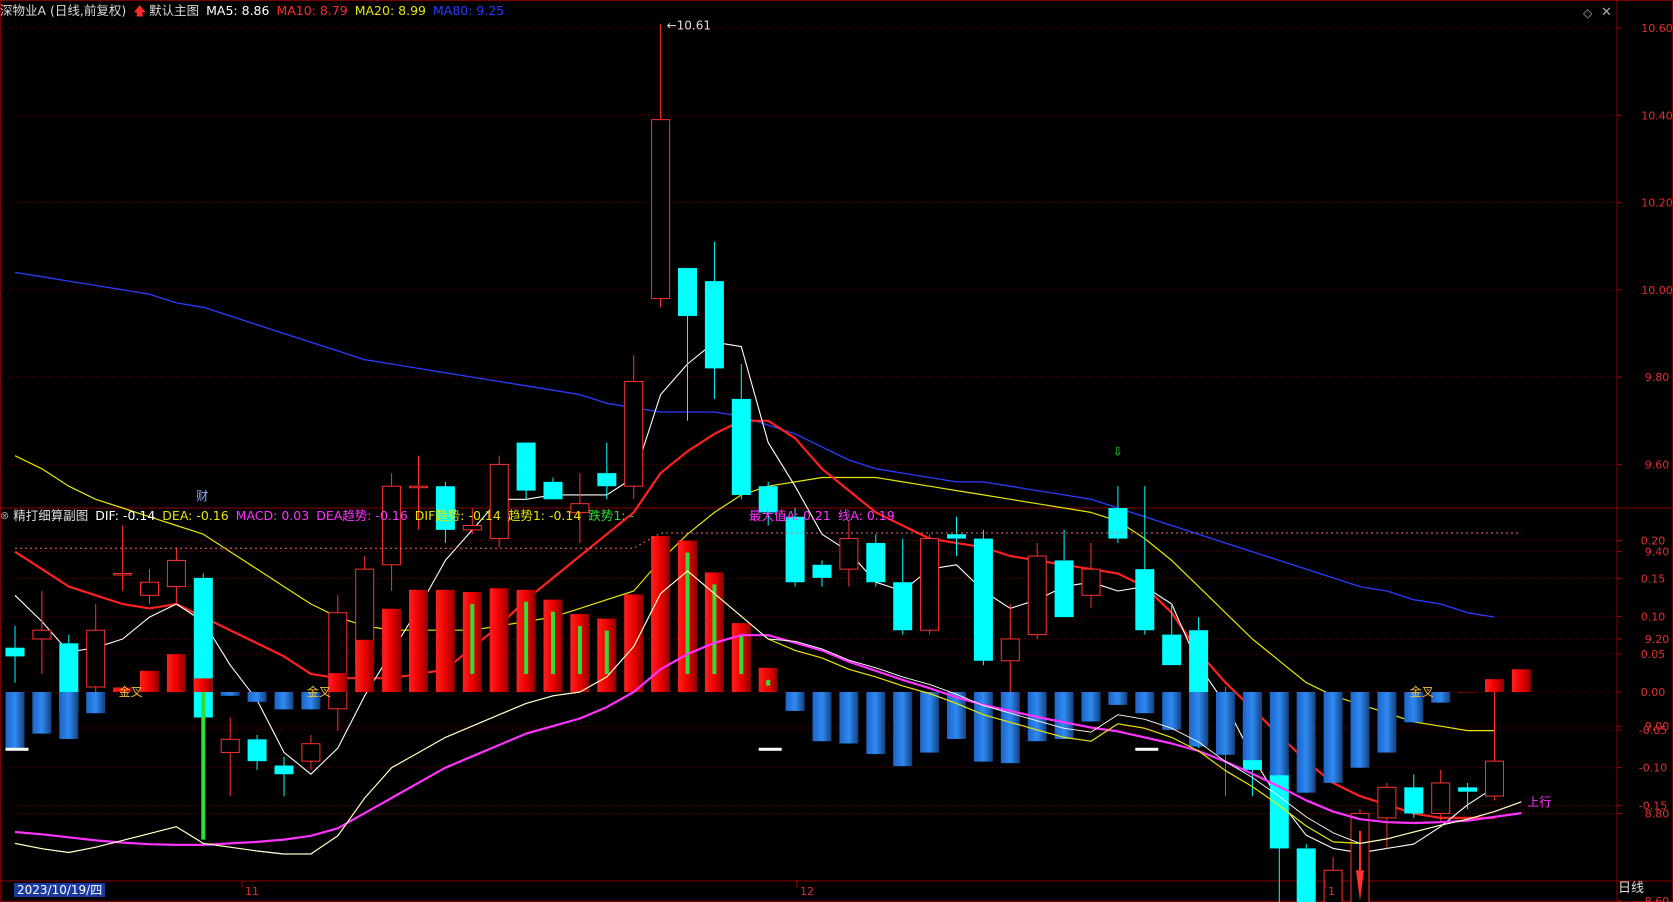 The image size is (1673, 902). What do you see at coordinates (1653, 578) in the screenshot?
I see `sub-tick-label: 0.15` at bounding box center [1653, 578].